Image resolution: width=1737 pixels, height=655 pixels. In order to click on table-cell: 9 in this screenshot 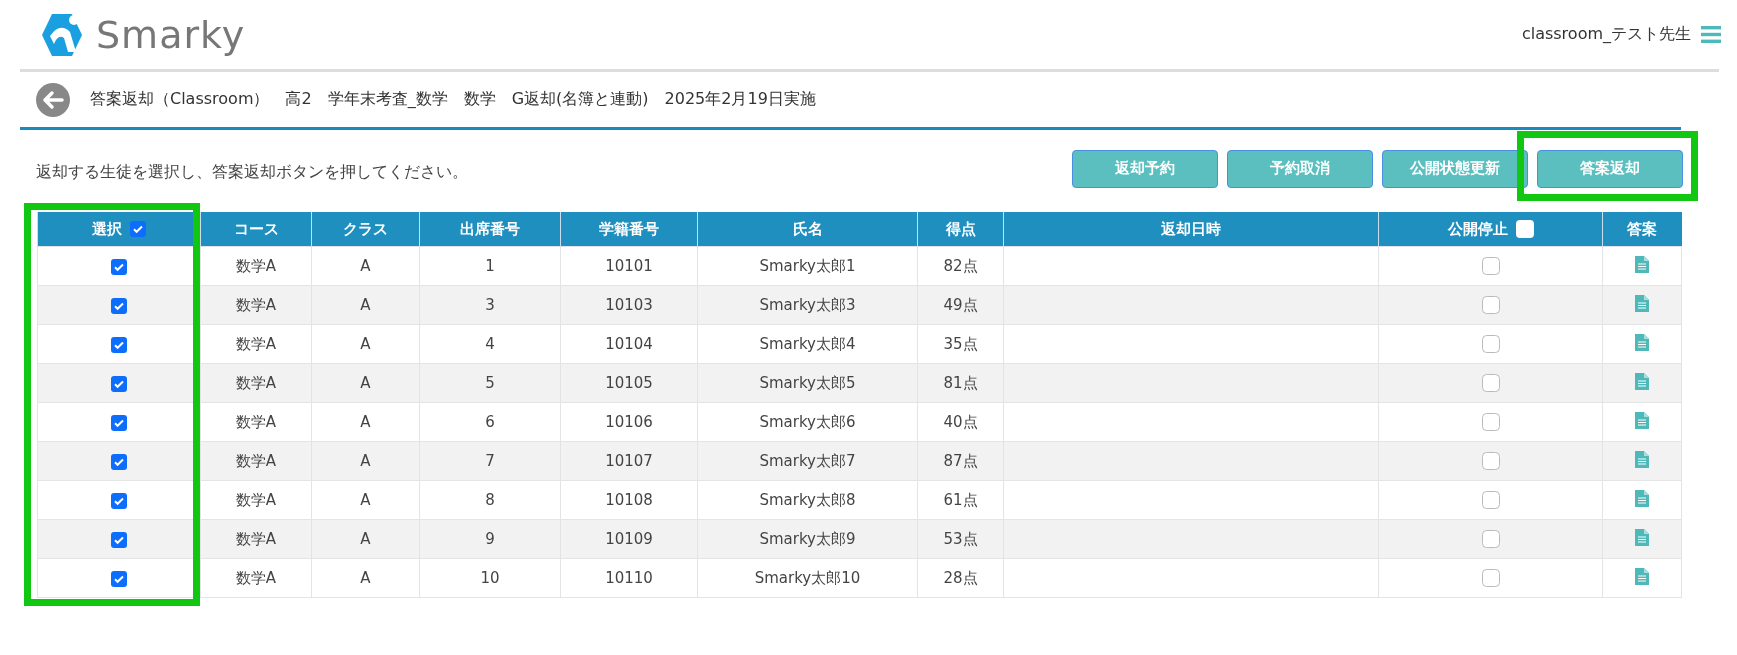, I will do `click(490, 539)`.